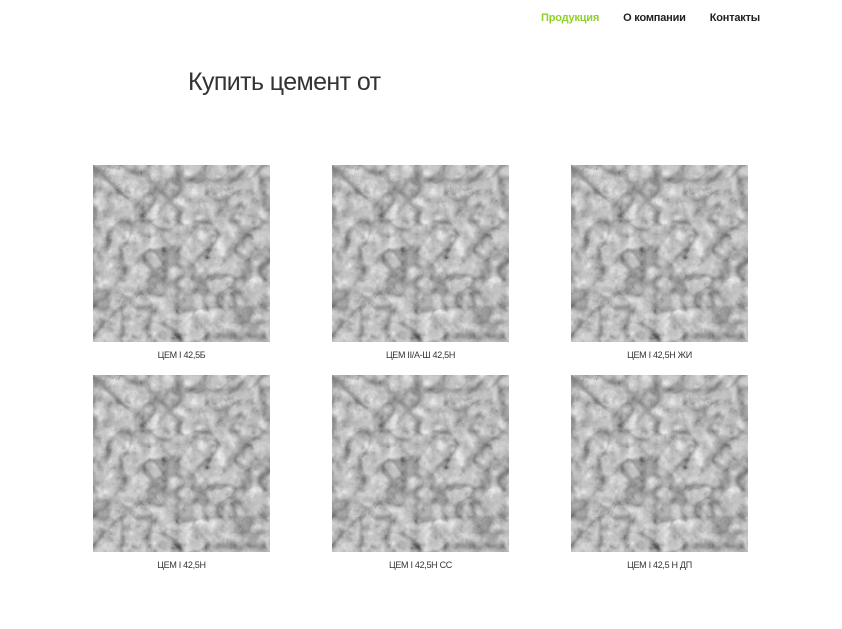 The width and height of the screenshot is (842, 629). What do you see at coordinates (181, 355) in the screenshot?
I see `product-name: ЦЕМ I 42,5Б` at bounding box center [181, 355].